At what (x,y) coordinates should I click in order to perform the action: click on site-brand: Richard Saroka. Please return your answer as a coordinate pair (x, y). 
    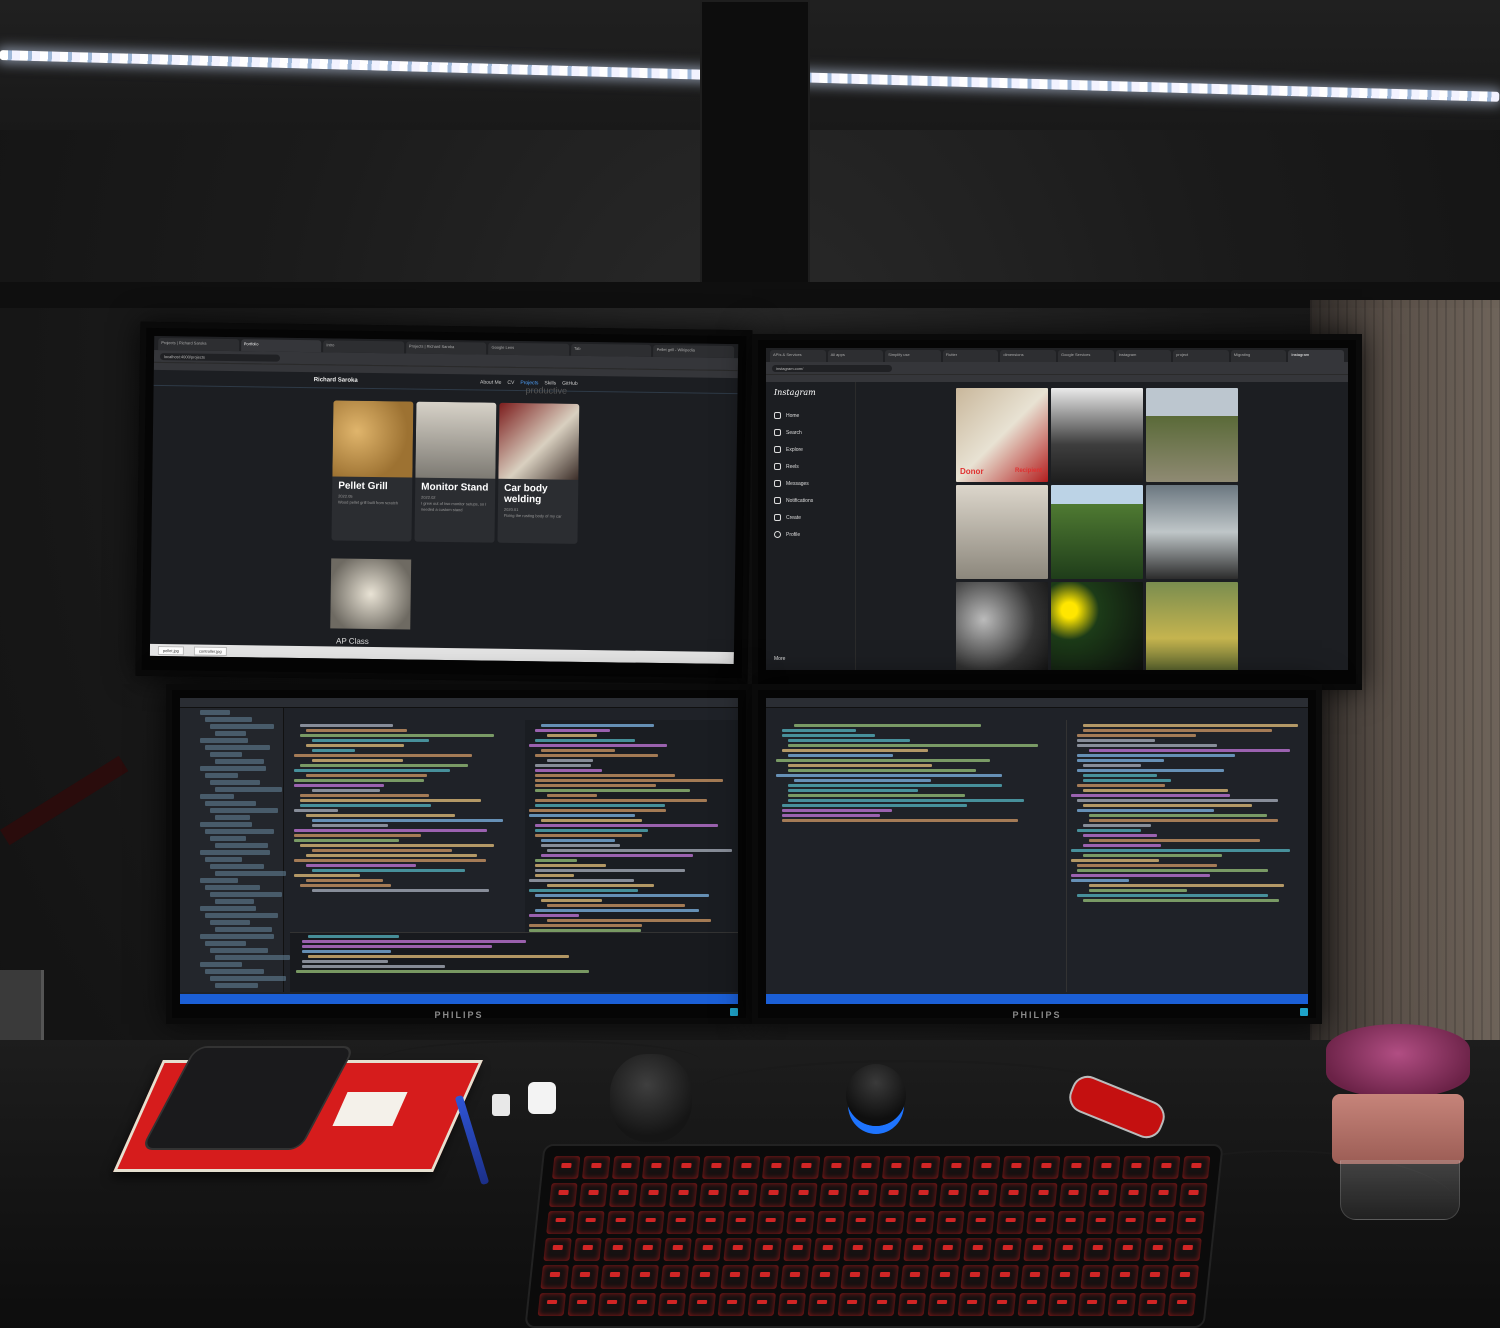
    Looking at the image, I should click on (336, 380).